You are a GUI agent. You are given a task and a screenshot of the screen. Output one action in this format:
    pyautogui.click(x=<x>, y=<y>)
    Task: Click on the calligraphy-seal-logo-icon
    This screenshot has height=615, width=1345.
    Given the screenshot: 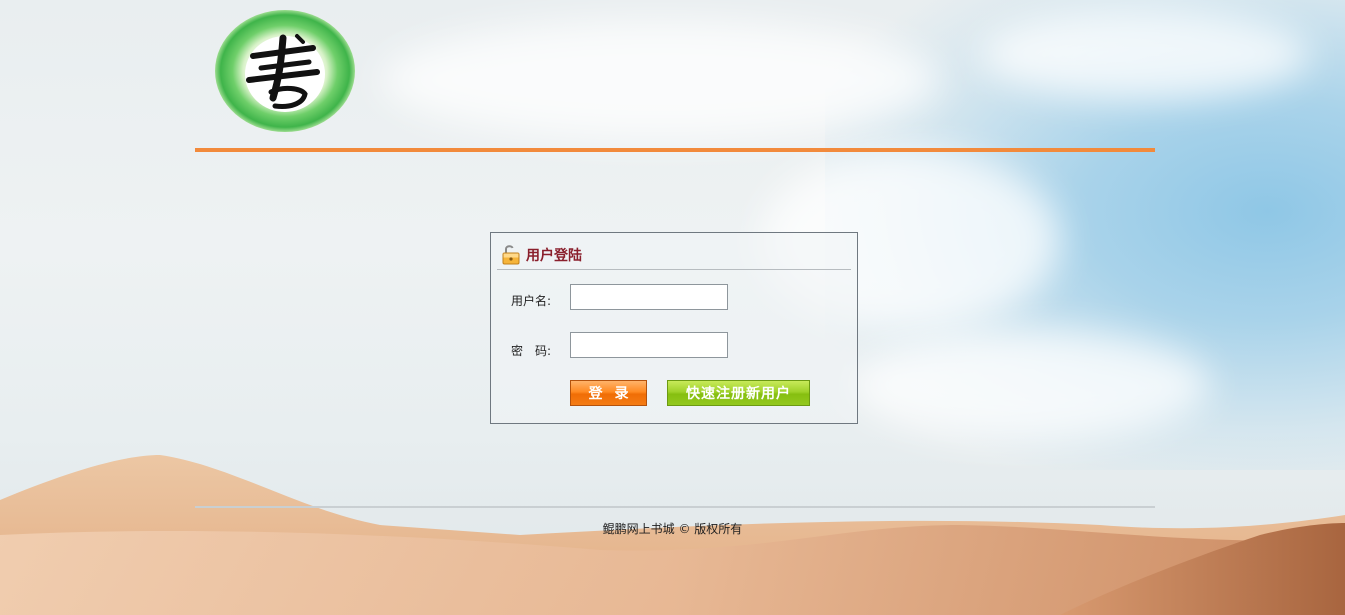 What is the action you would take?
    pyautogui.click(x=285, y=71)
    